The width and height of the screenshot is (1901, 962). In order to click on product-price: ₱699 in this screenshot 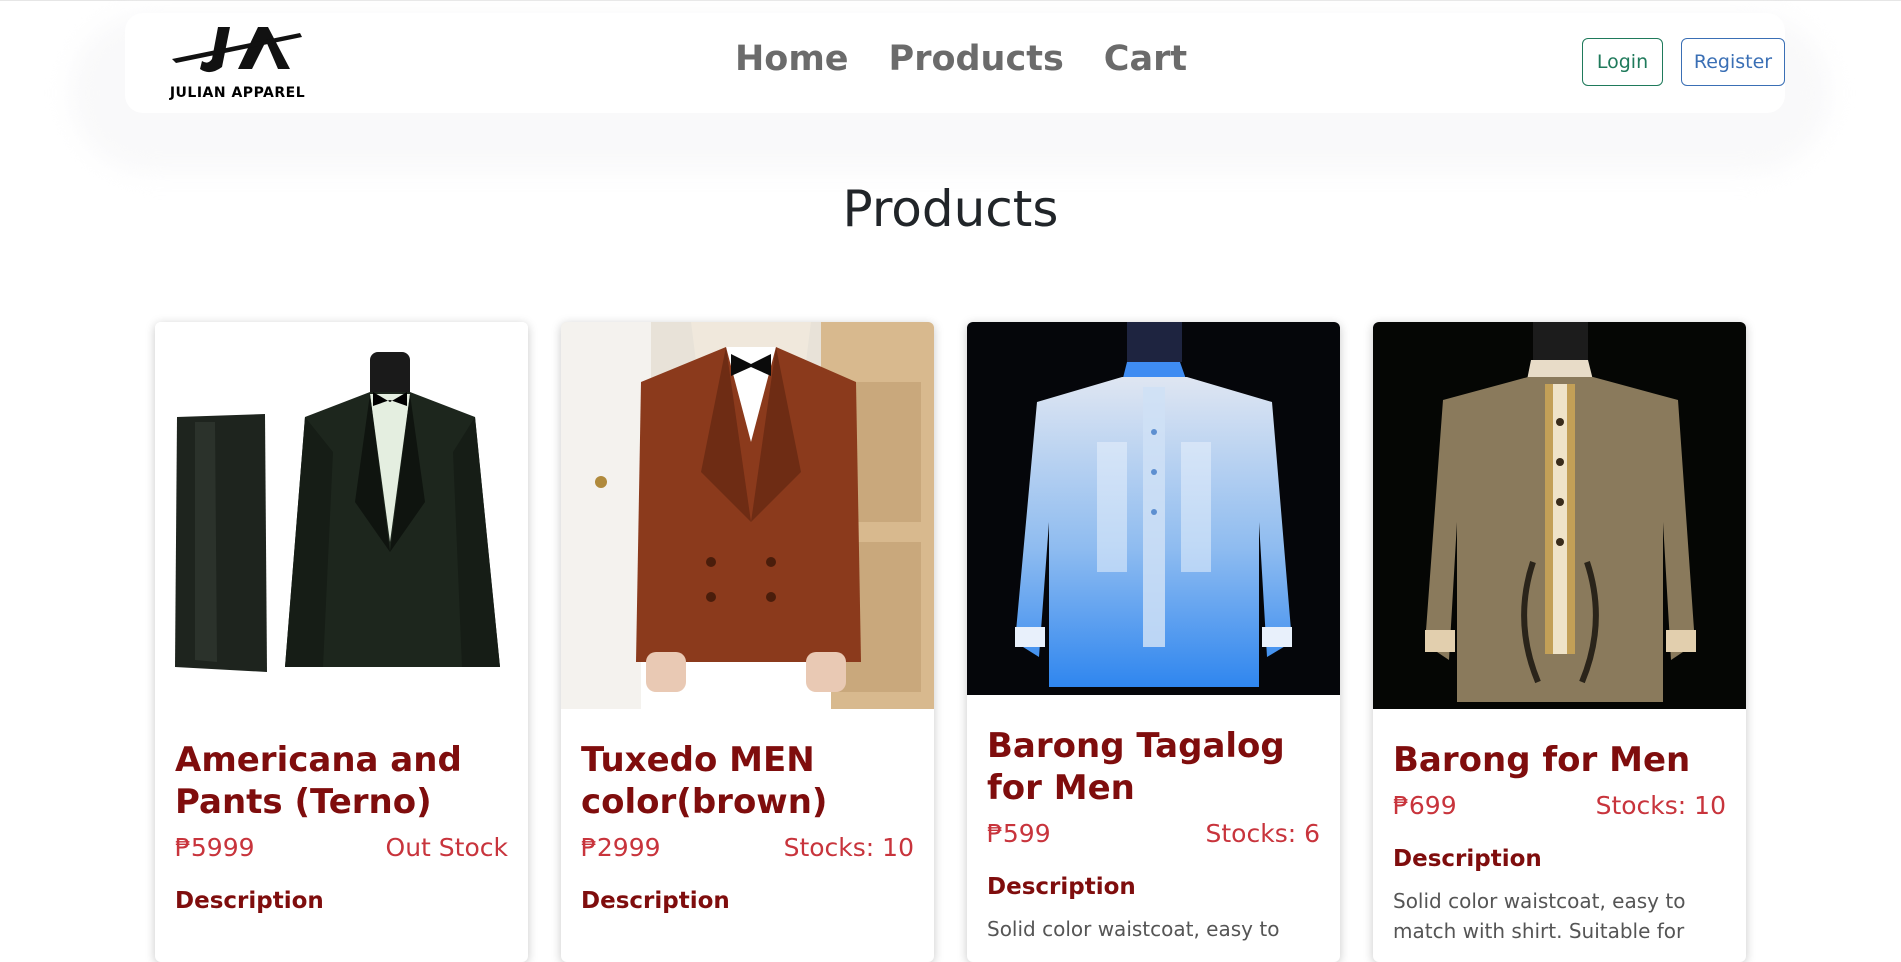, I will do `click(1425, 805)`.